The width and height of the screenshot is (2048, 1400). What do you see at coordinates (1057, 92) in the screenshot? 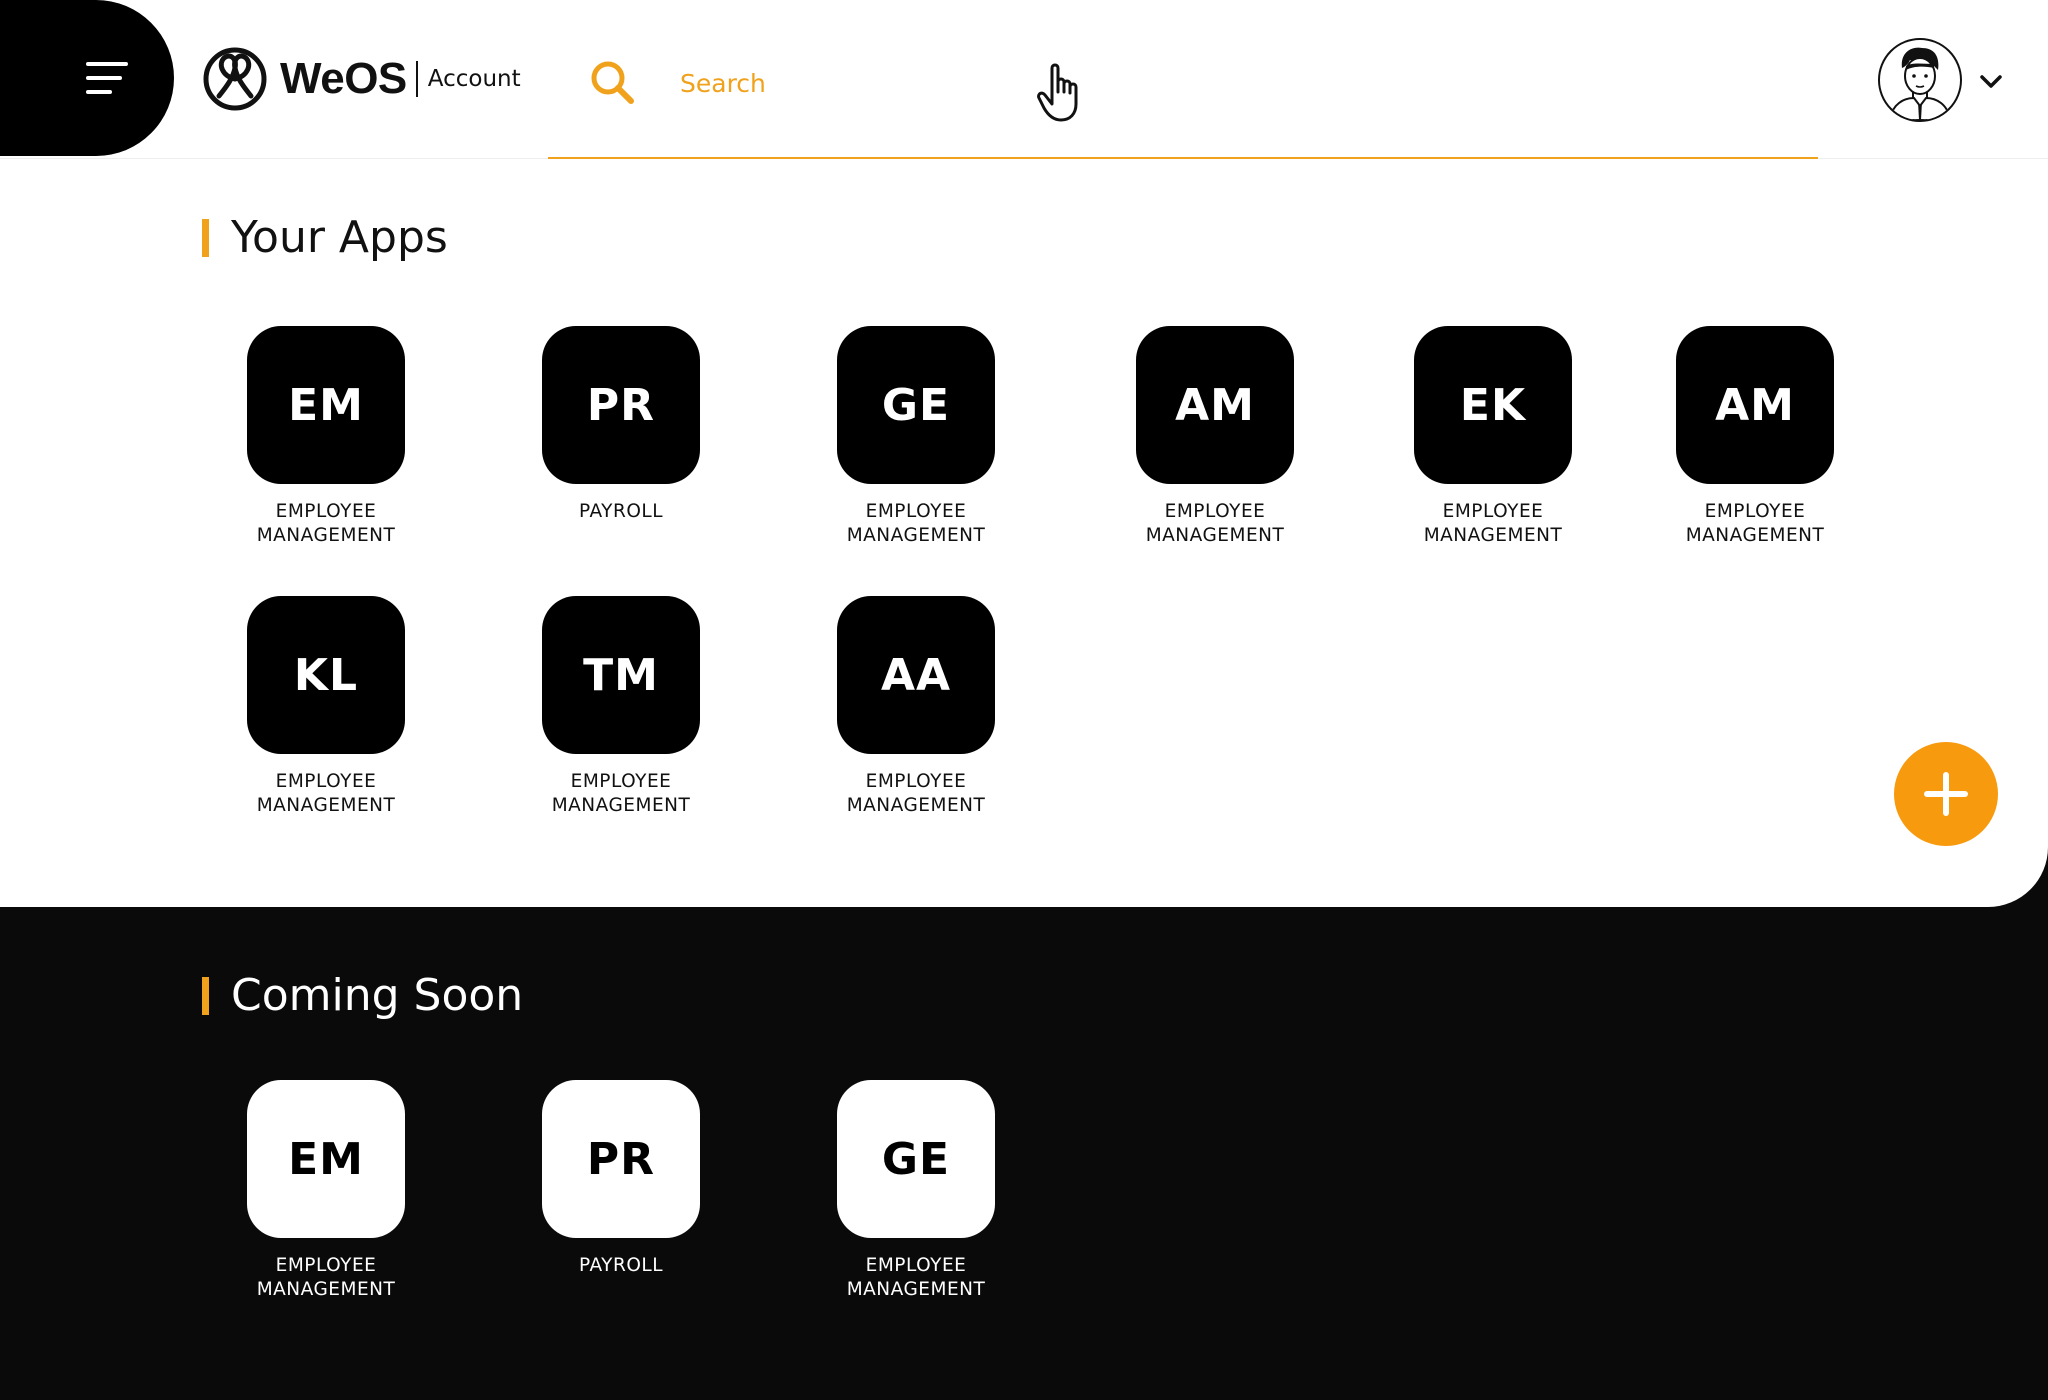
I see `hand-pointer-icon` at bounding box center [1057, 92].